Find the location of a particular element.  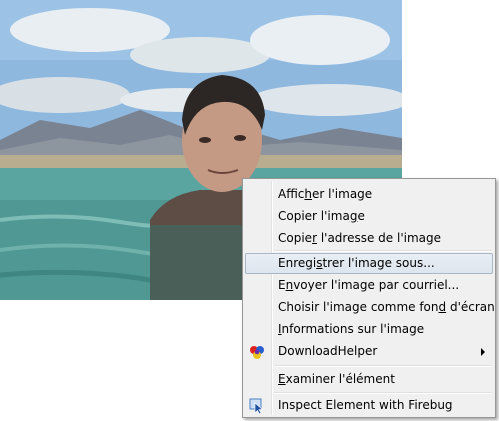

menu-item-label: Copier l'image is located at coordinates (321, 216).